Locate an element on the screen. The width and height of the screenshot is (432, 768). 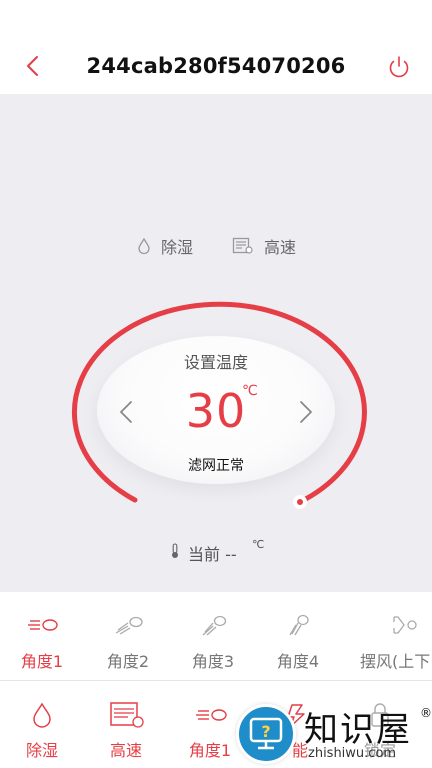
wind-angle-4-icon is located at coordinates (299, 625).